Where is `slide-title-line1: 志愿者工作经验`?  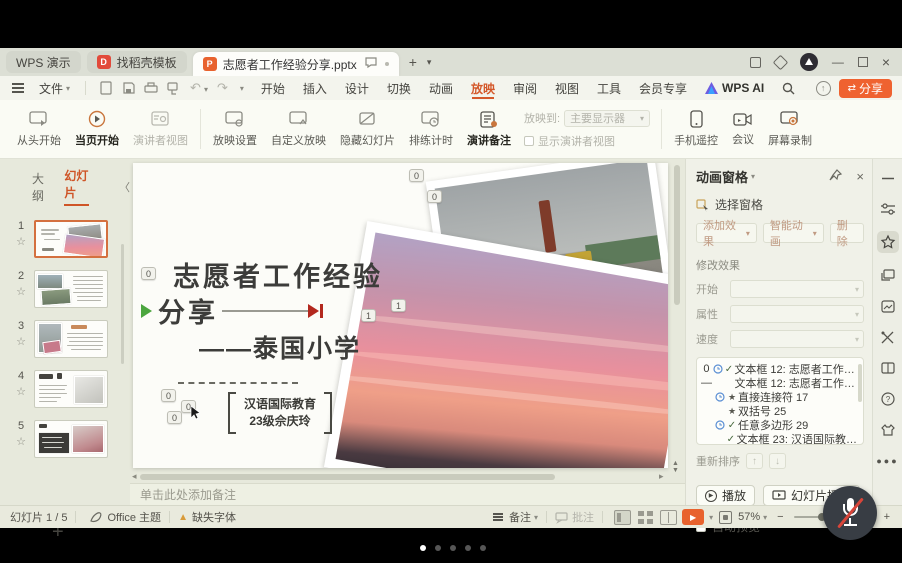 slide-title-line1: 志愿者工作经验 is located at coordinates (278, 274).